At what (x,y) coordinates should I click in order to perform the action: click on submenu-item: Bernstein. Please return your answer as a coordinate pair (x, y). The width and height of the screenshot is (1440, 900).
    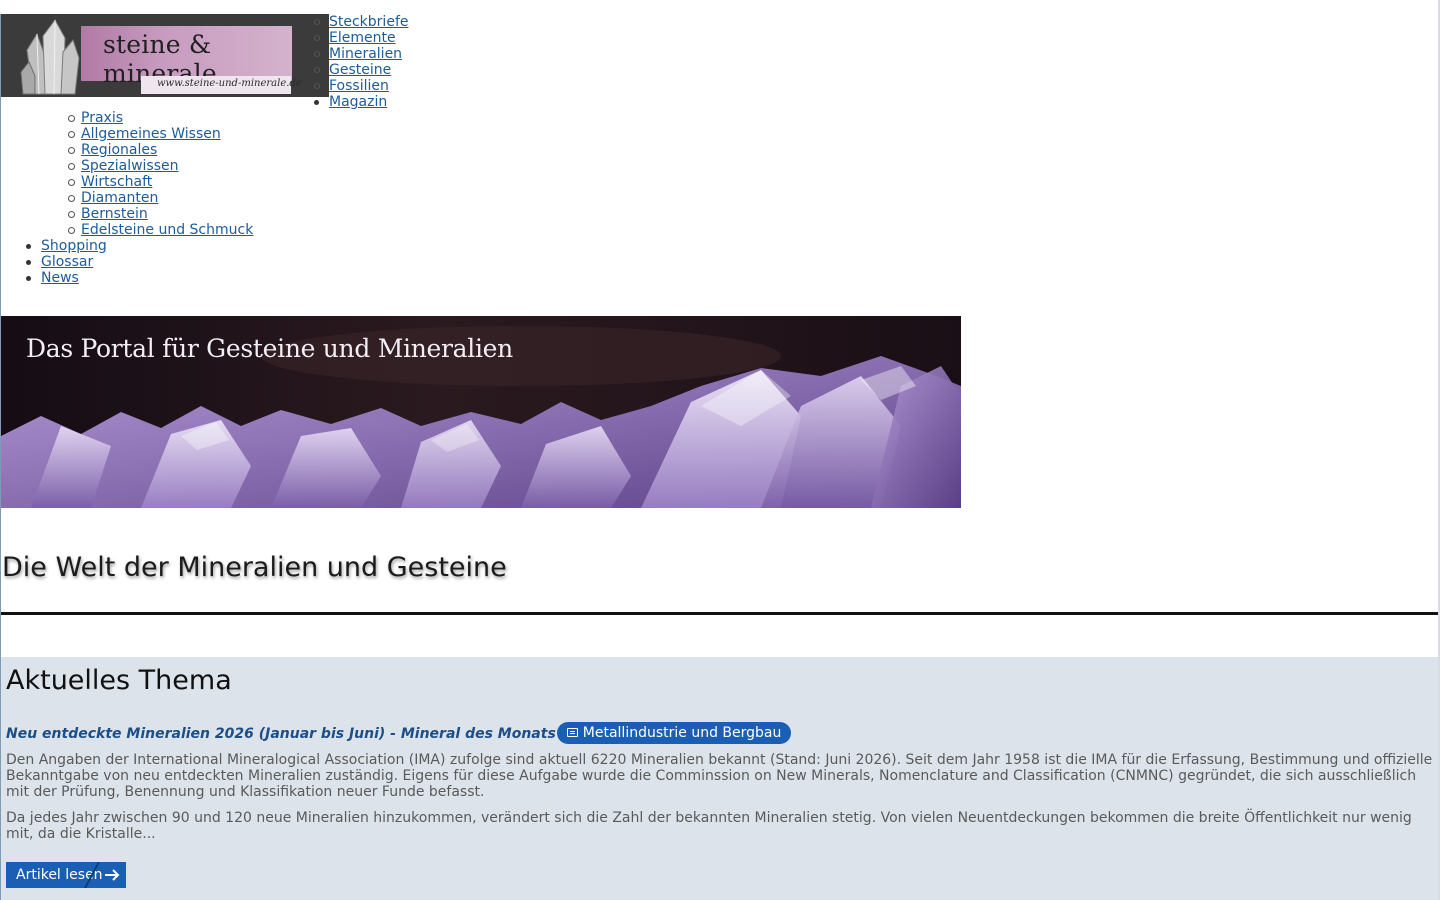
    Looking at the image, I should click on (160, 214).